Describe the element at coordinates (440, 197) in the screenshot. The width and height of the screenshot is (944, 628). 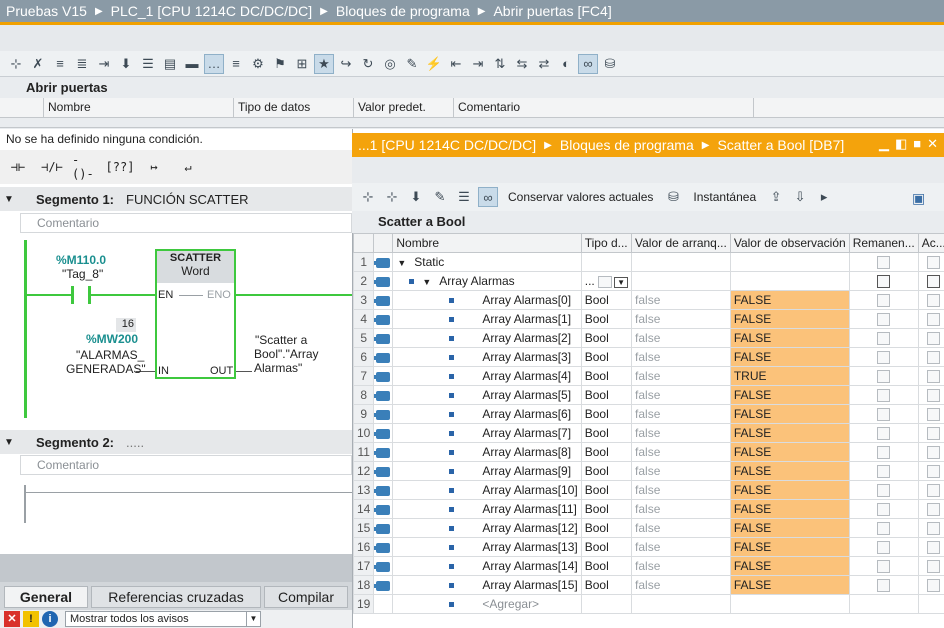
I see `load-values-icon: ✎` at that location.